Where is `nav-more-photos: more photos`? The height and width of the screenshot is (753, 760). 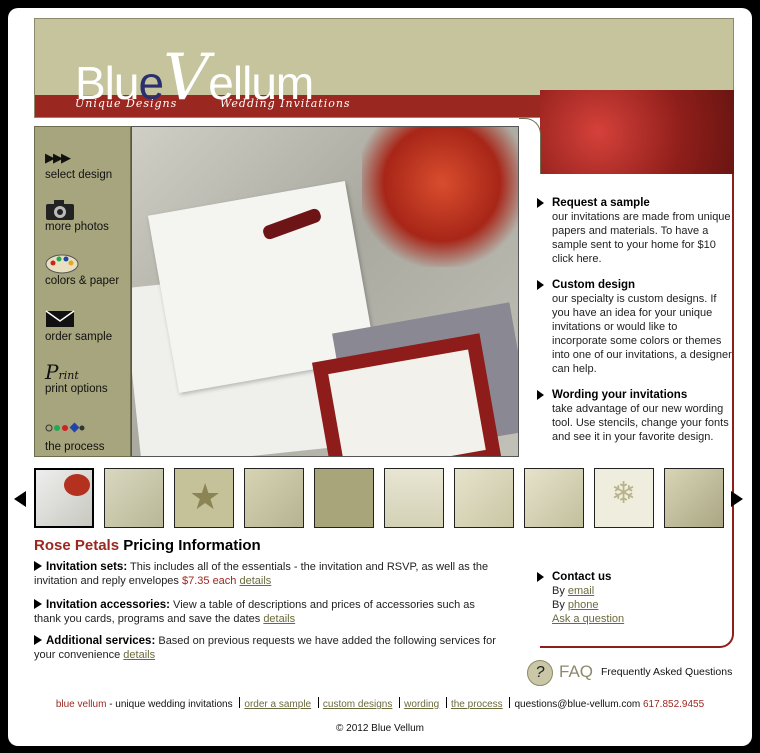
nav-more-photos: more photos is located at coordinates (87, 216).